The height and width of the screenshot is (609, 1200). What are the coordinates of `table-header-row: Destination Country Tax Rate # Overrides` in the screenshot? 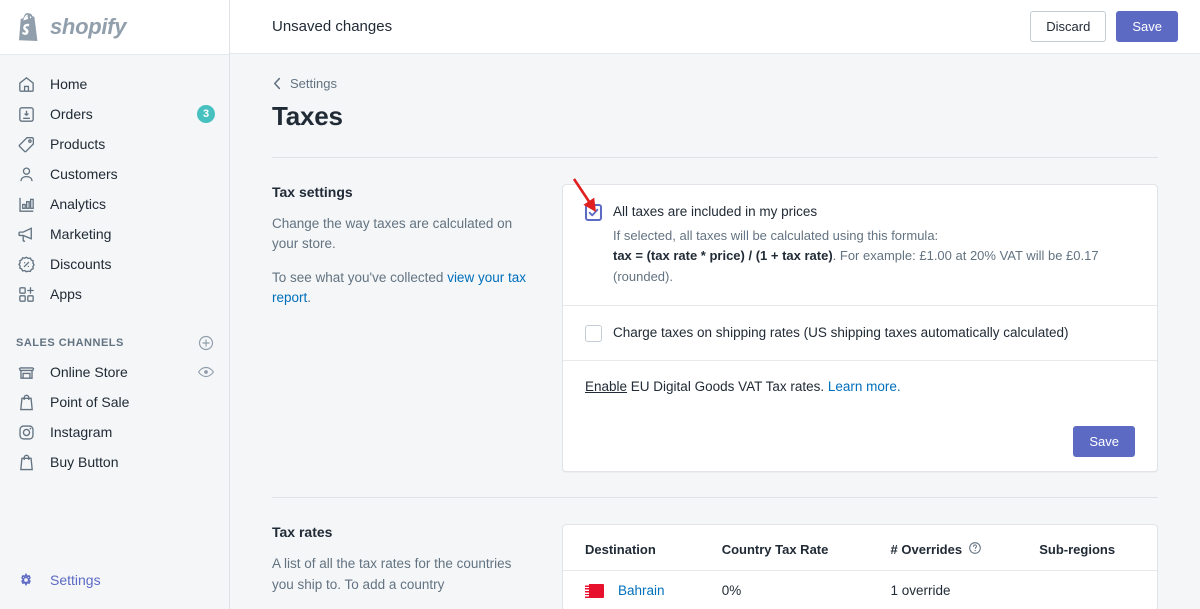 It's located at (860, 548).